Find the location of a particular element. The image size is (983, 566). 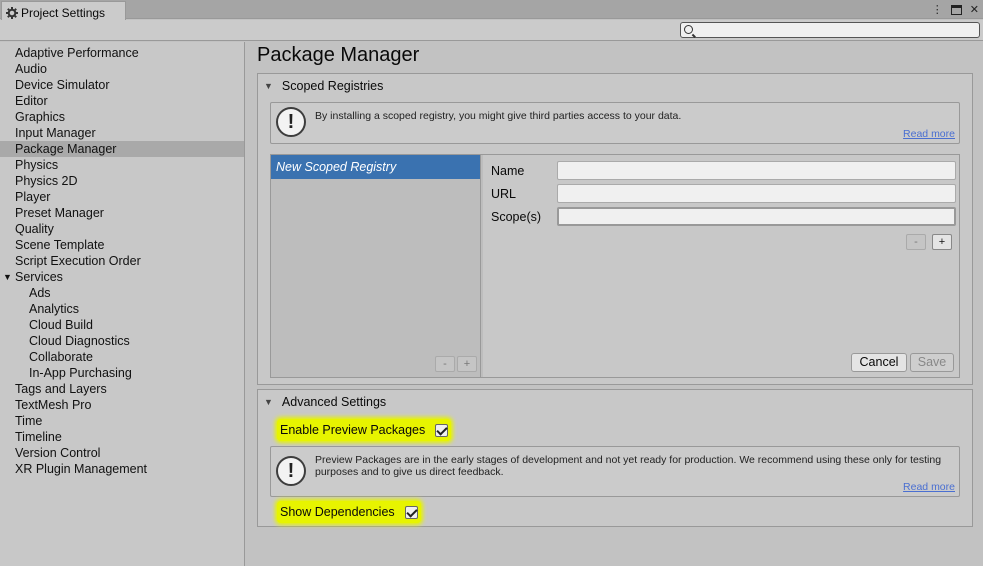

scopes-field is located at coordinates (756, 216).